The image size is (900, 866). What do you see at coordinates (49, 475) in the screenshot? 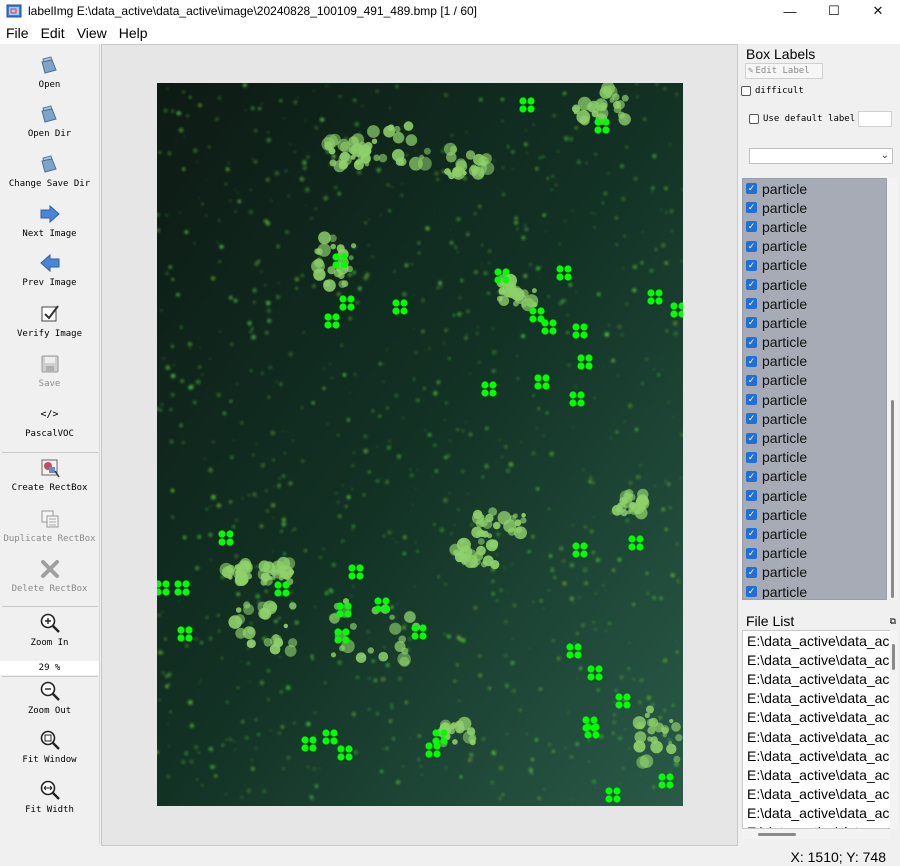
I see `create-rectbox-button: Create RectBox` at bounding box center [49, 475].